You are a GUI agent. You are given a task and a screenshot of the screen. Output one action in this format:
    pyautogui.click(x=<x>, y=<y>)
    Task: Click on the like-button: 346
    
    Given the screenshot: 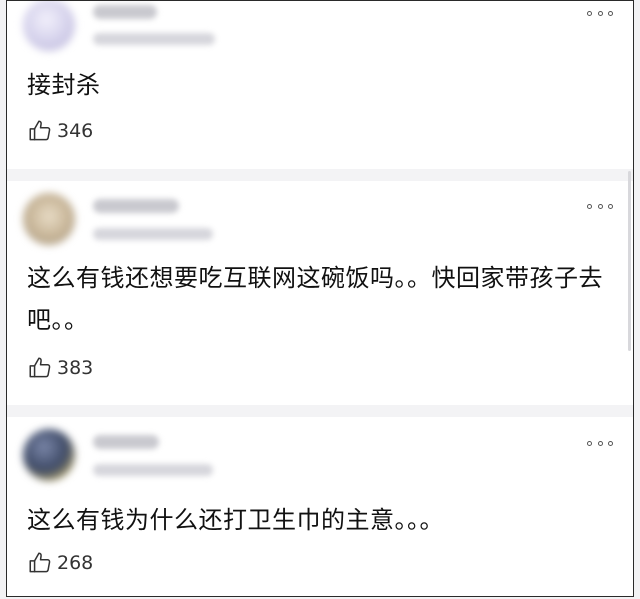 What is the action you would take?
    pyautogui.click(x=60, y=131)
    